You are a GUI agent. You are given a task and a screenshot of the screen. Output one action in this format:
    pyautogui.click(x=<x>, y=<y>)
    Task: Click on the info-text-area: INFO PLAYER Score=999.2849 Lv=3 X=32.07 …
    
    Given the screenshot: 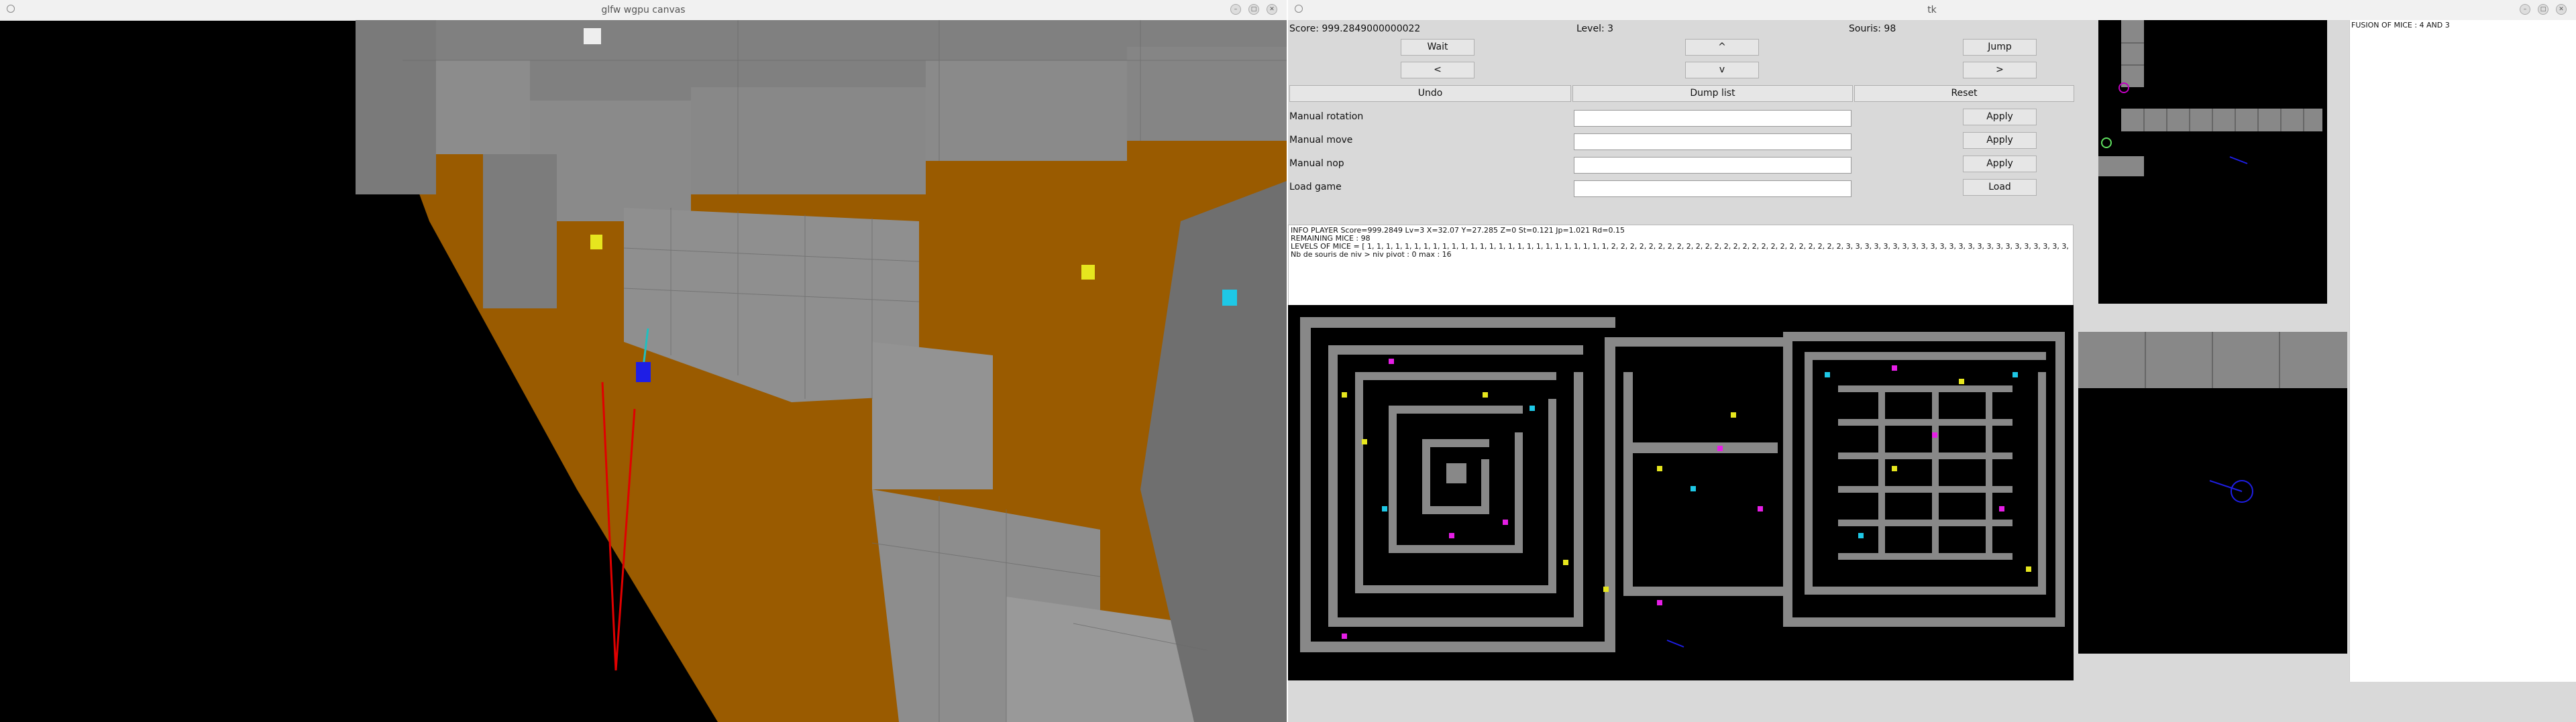 What is the action you would take?
    pyautogui.click(x=1681, y=270)
    